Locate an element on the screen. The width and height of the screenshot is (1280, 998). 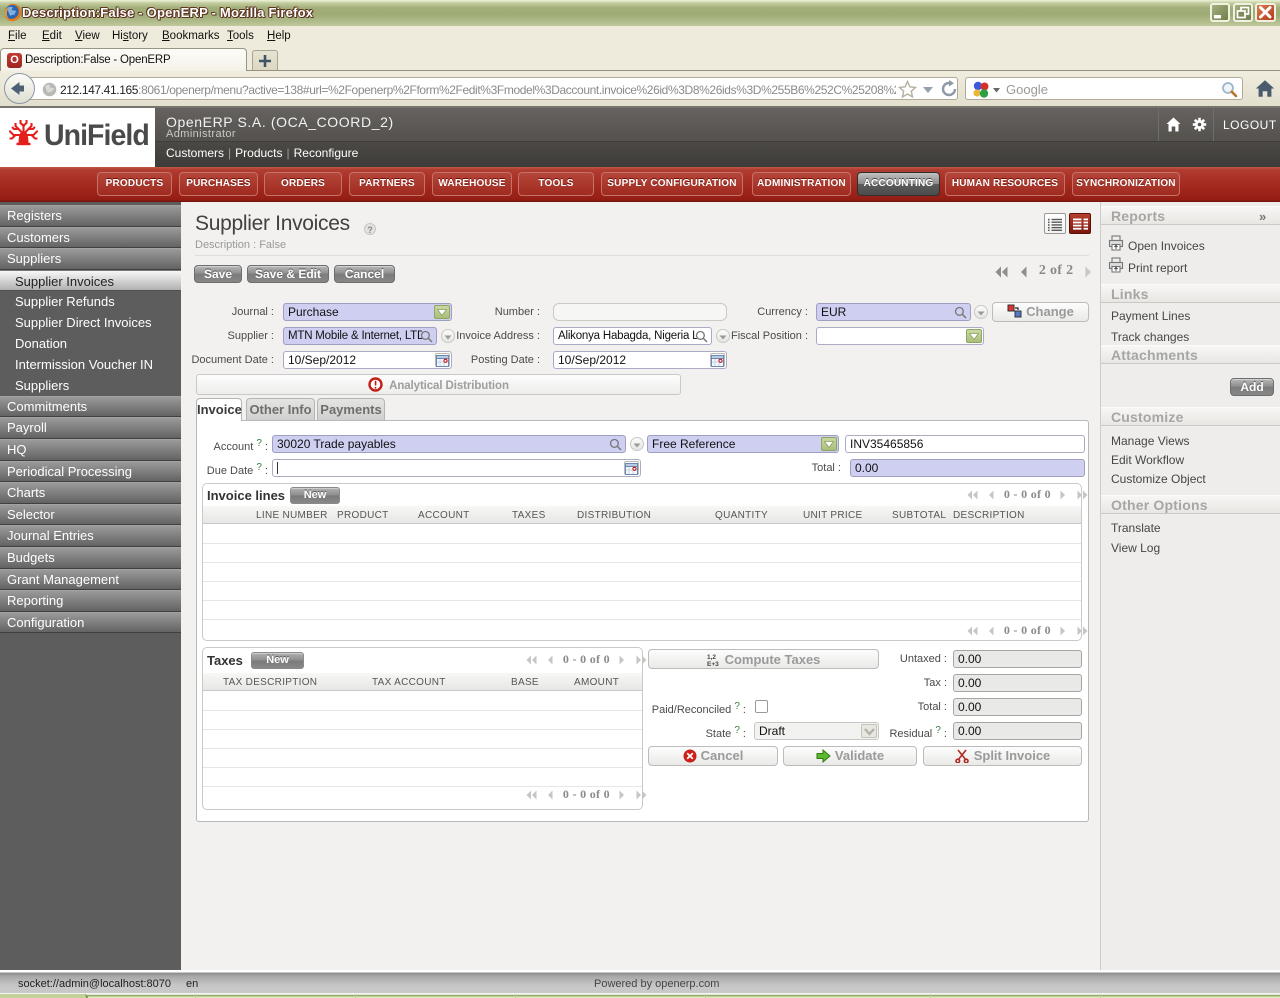
svg-text: E+3 is located at coordinates (713, 664).